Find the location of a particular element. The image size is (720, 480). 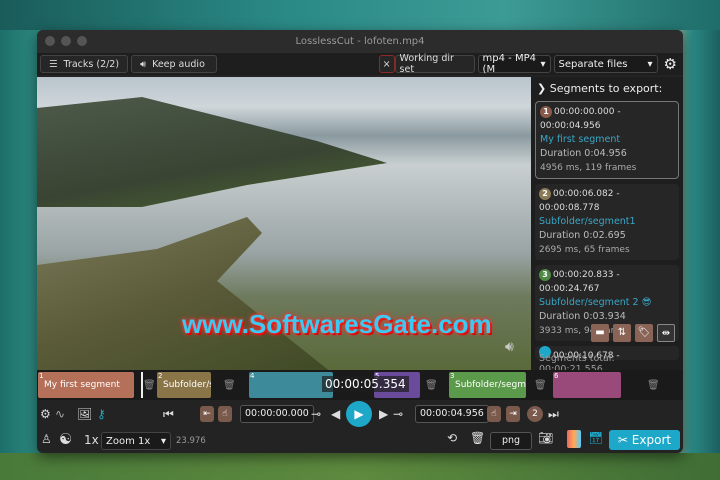

set-cut-start-icon: ☝ is located at coordinates (225, 414).